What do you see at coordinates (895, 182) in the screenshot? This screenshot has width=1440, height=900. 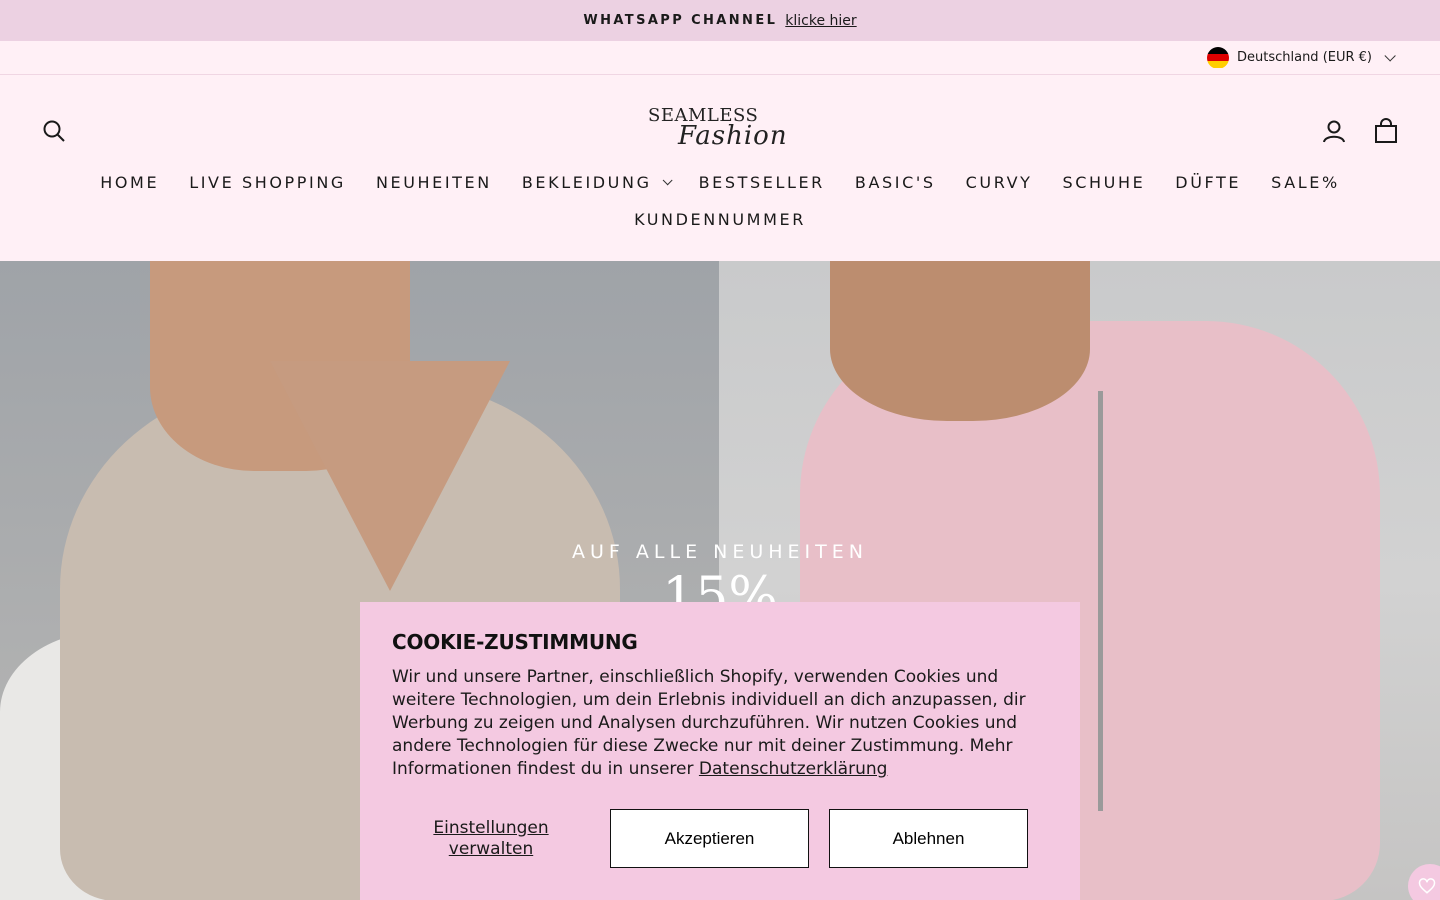 I see `nav-basics: BASIC'S` at bounding box center [895, 182].